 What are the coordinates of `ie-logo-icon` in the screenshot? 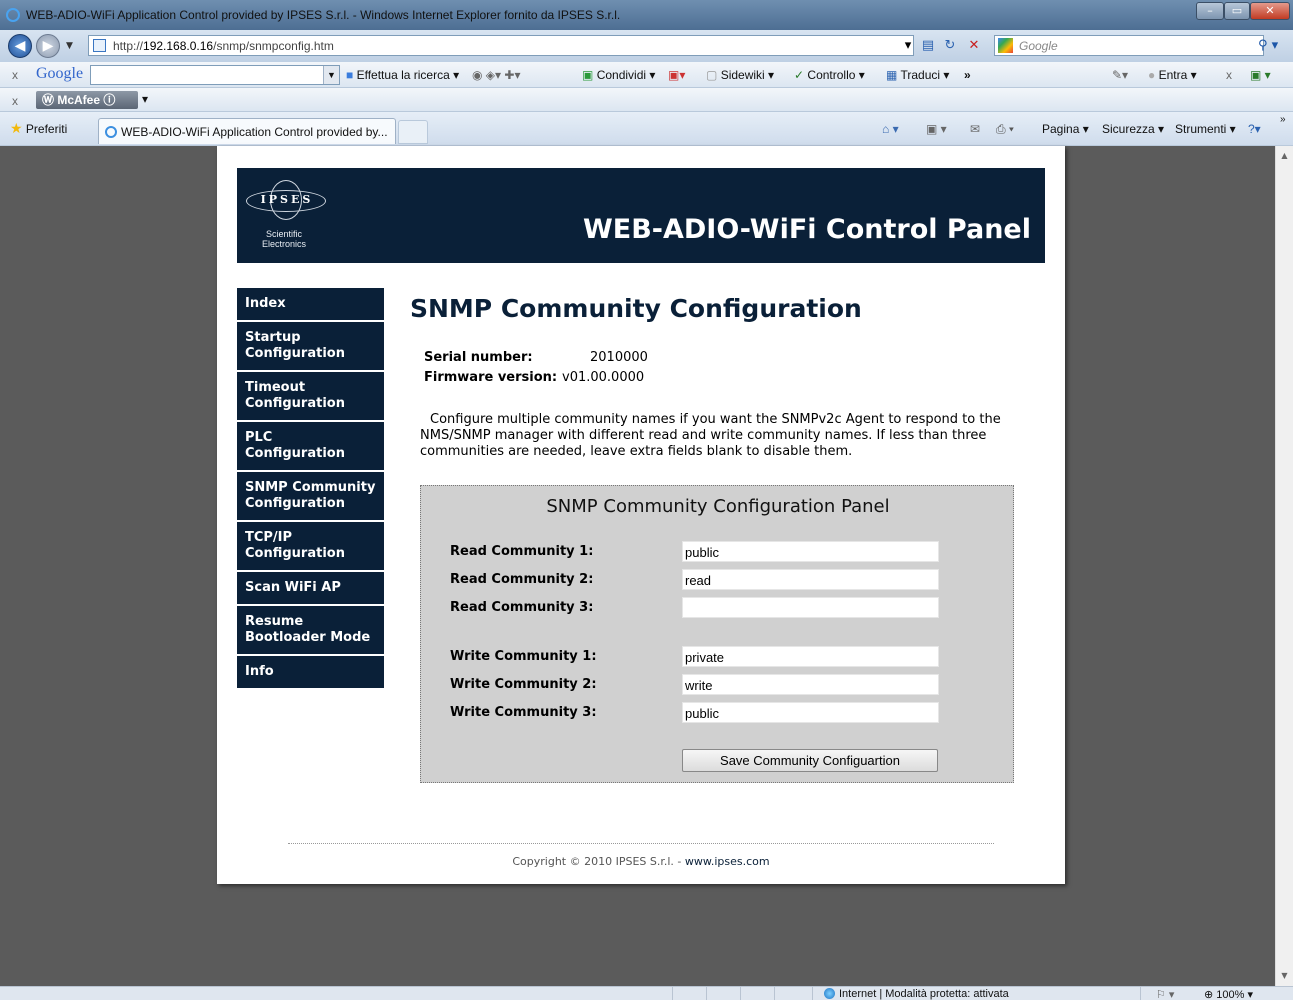 It's located at (13, 15).